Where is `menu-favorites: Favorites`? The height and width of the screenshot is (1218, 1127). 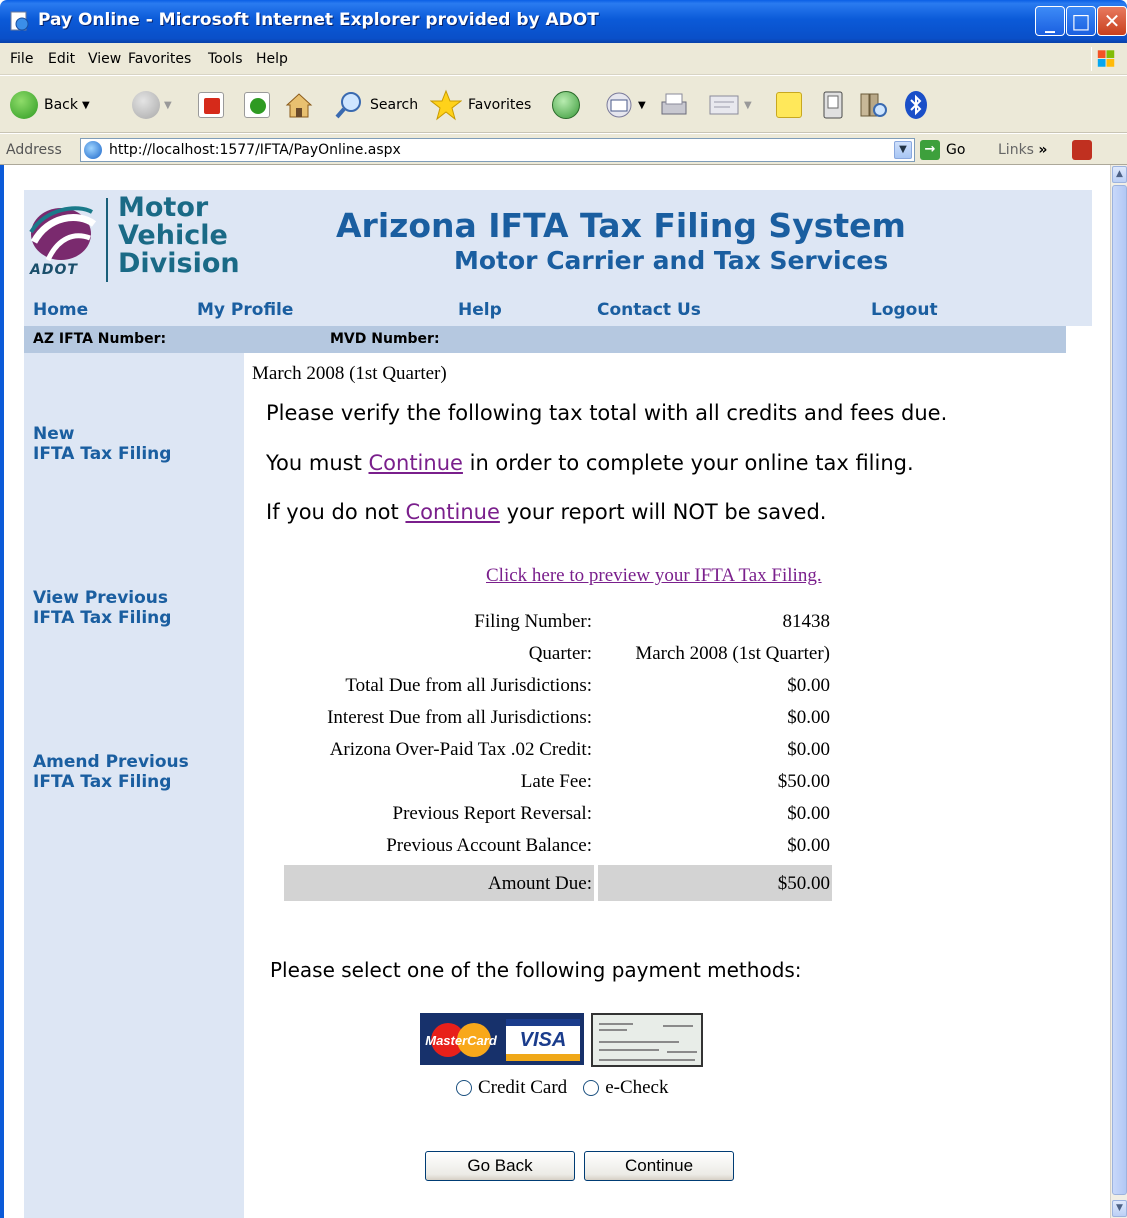 menu-favorites: Favorites is located at coordinates (159, 59).